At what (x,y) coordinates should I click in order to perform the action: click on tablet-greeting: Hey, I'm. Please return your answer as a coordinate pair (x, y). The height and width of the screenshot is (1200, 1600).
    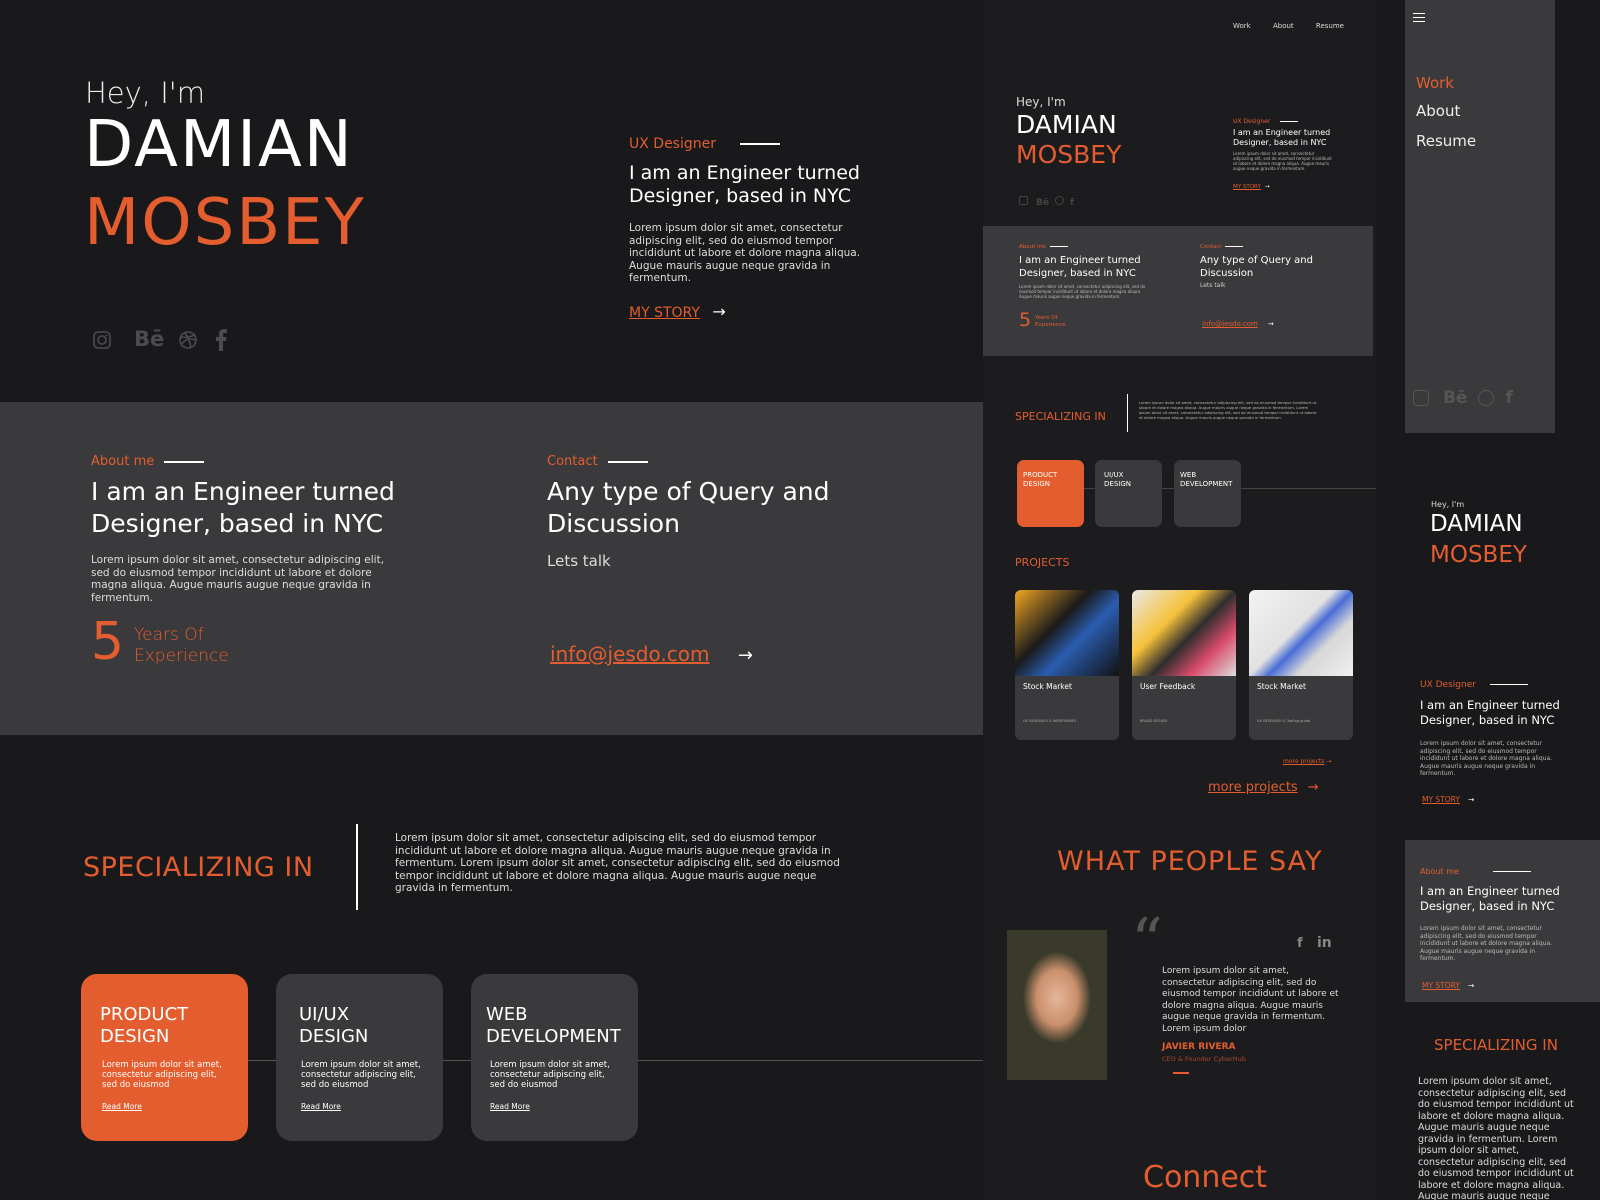
    Looking at the image, I should click on (1041, 102).